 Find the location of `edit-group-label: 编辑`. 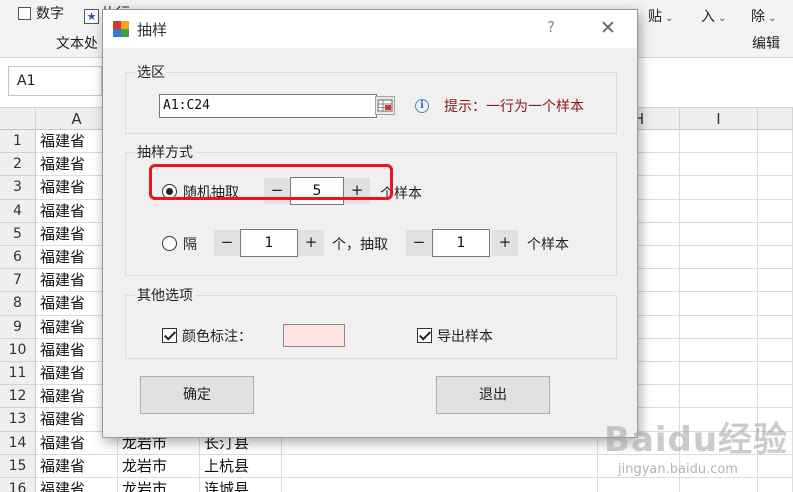

edit-group-label: 编辑 is located at coordinates (766, 44).